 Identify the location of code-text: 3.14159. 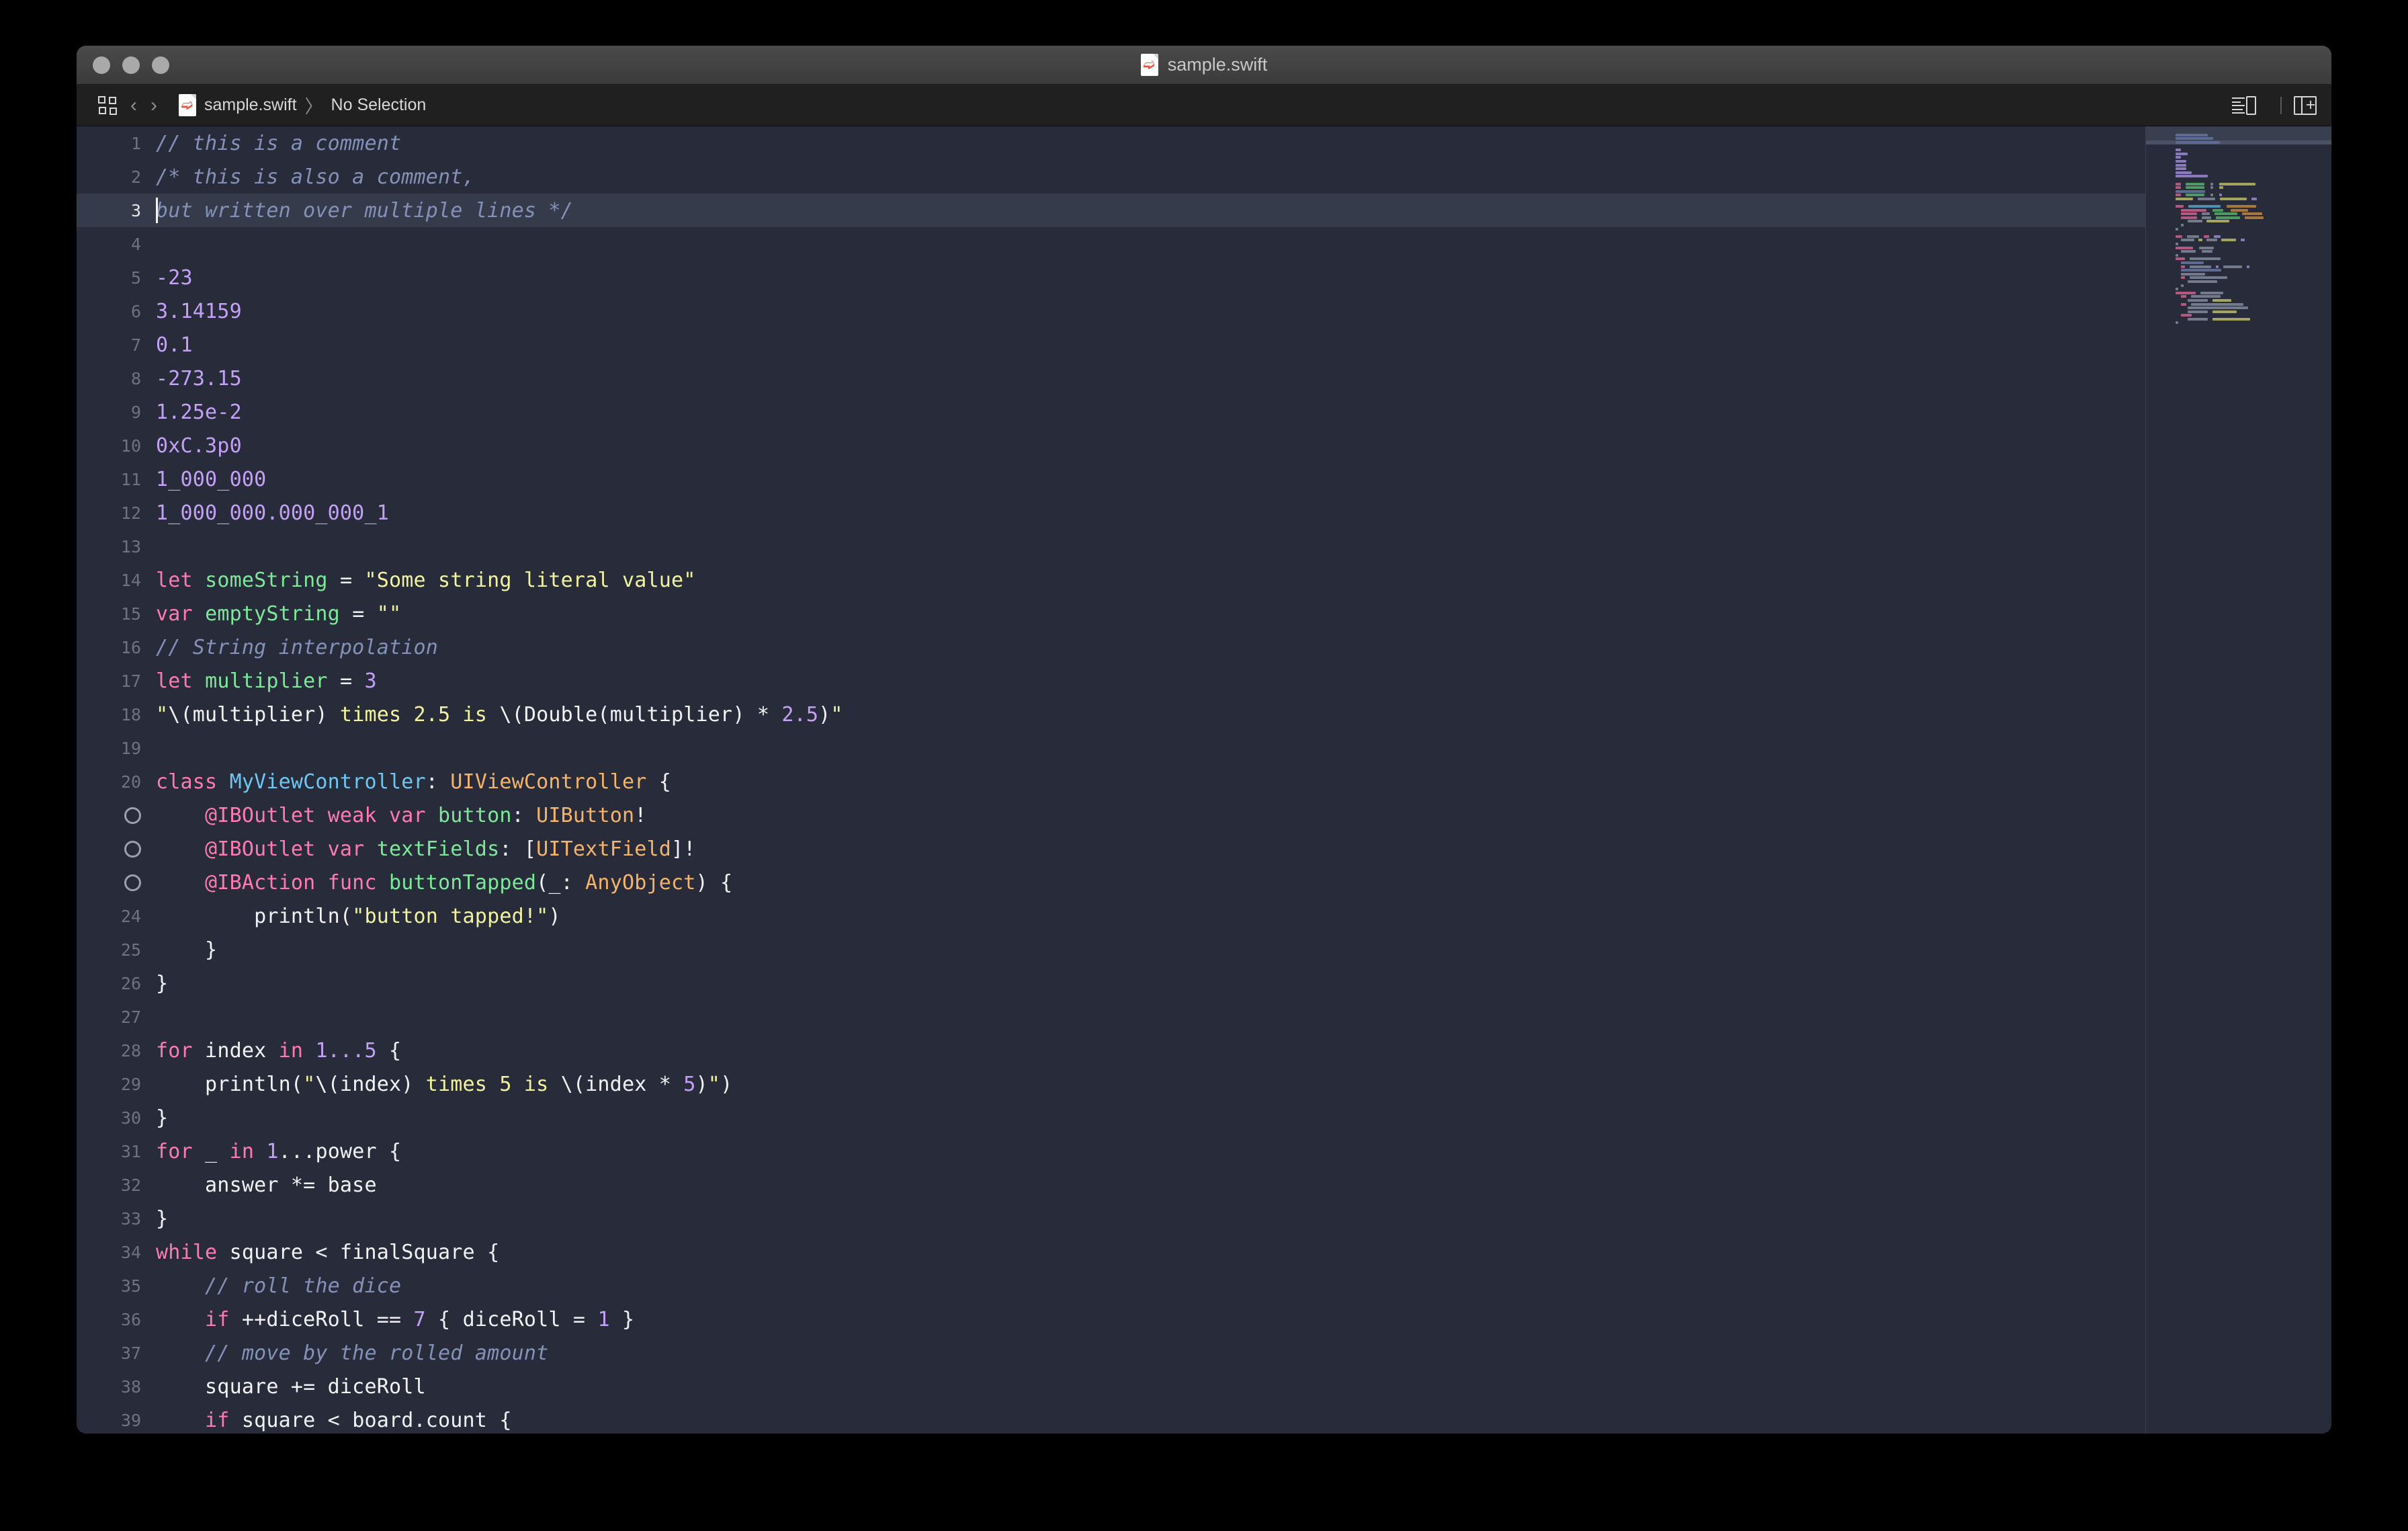
(1150, 311).